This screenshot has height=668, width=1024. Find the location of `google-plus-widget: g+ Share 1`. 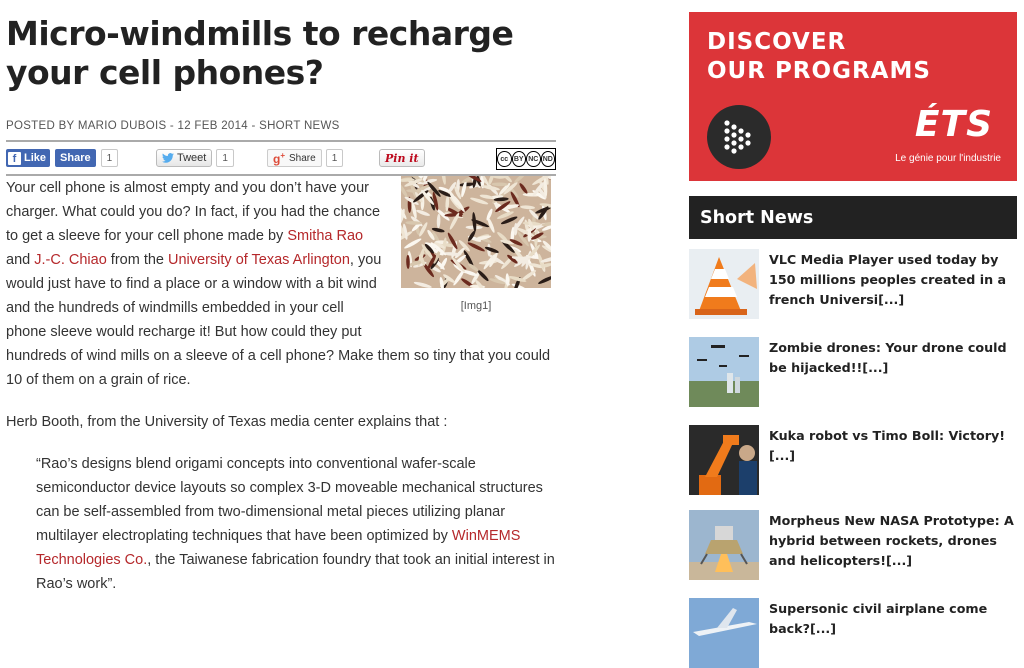

google-plus-widget: g+ Share 1 is located at coordinates (305, 158).